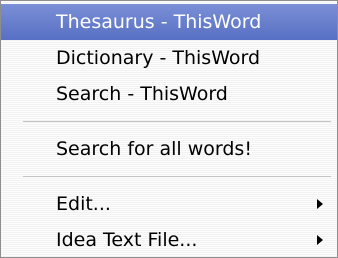 The image size is (338, 258). Describe the element at coordinates (142, 94) in the screenshot. I see `menu-item-label: Search - ThisWord` at that location.